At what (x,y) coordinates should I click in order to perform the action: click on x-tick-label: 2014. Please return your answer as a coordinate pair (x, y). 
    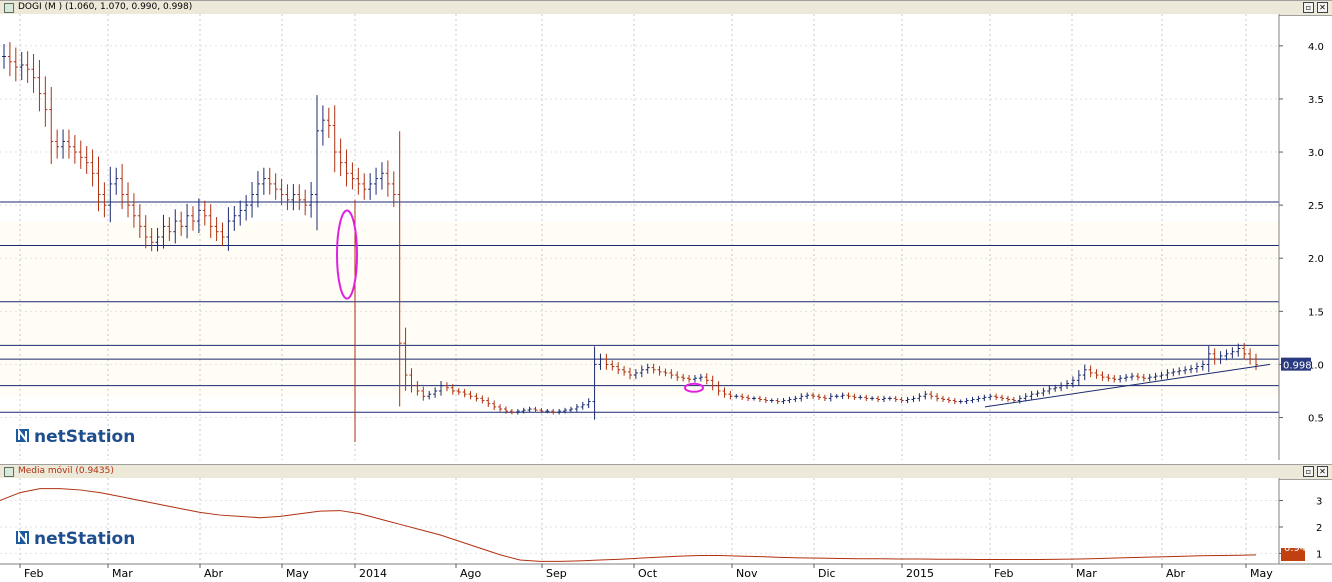
    Looking at the image, I should click on (373, 573).